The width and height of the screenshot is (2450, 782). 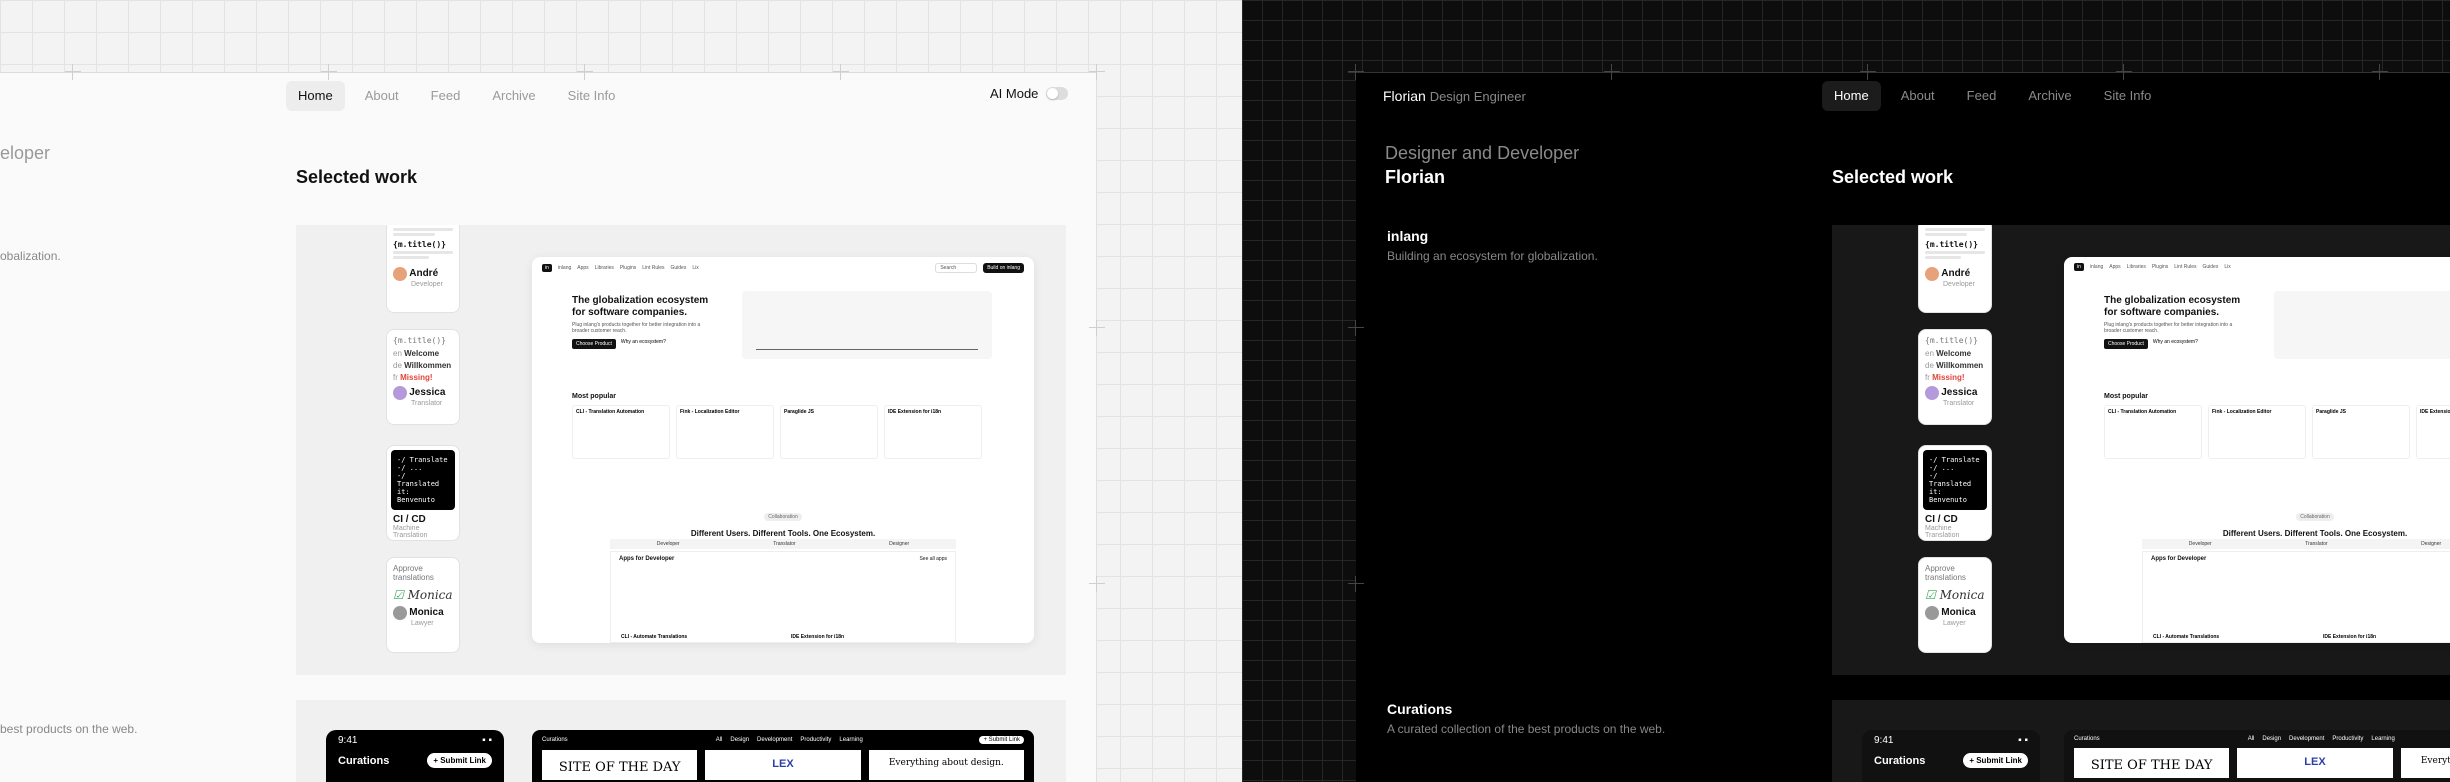 I want to click on tagline: eloper, so click(x=25, y=153).